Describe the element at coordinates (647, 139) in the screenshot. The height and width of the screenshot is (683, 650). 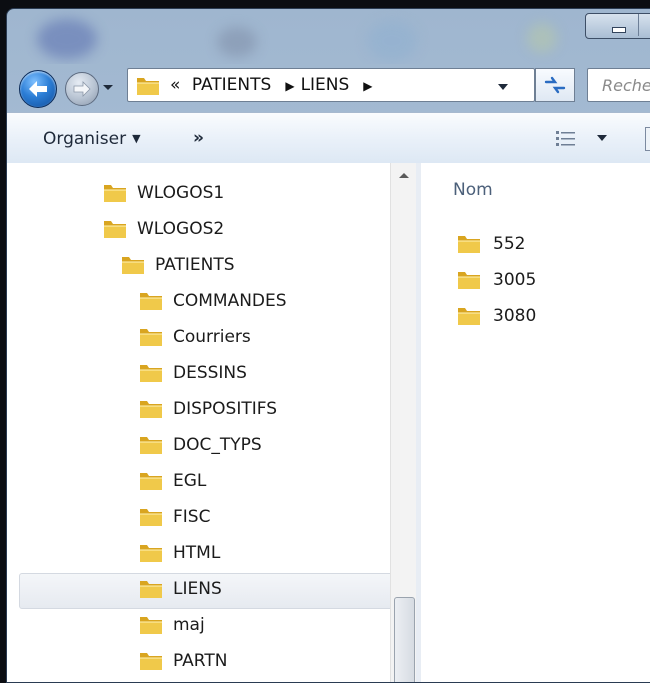
I see `pane-toggle-edge` at that location.